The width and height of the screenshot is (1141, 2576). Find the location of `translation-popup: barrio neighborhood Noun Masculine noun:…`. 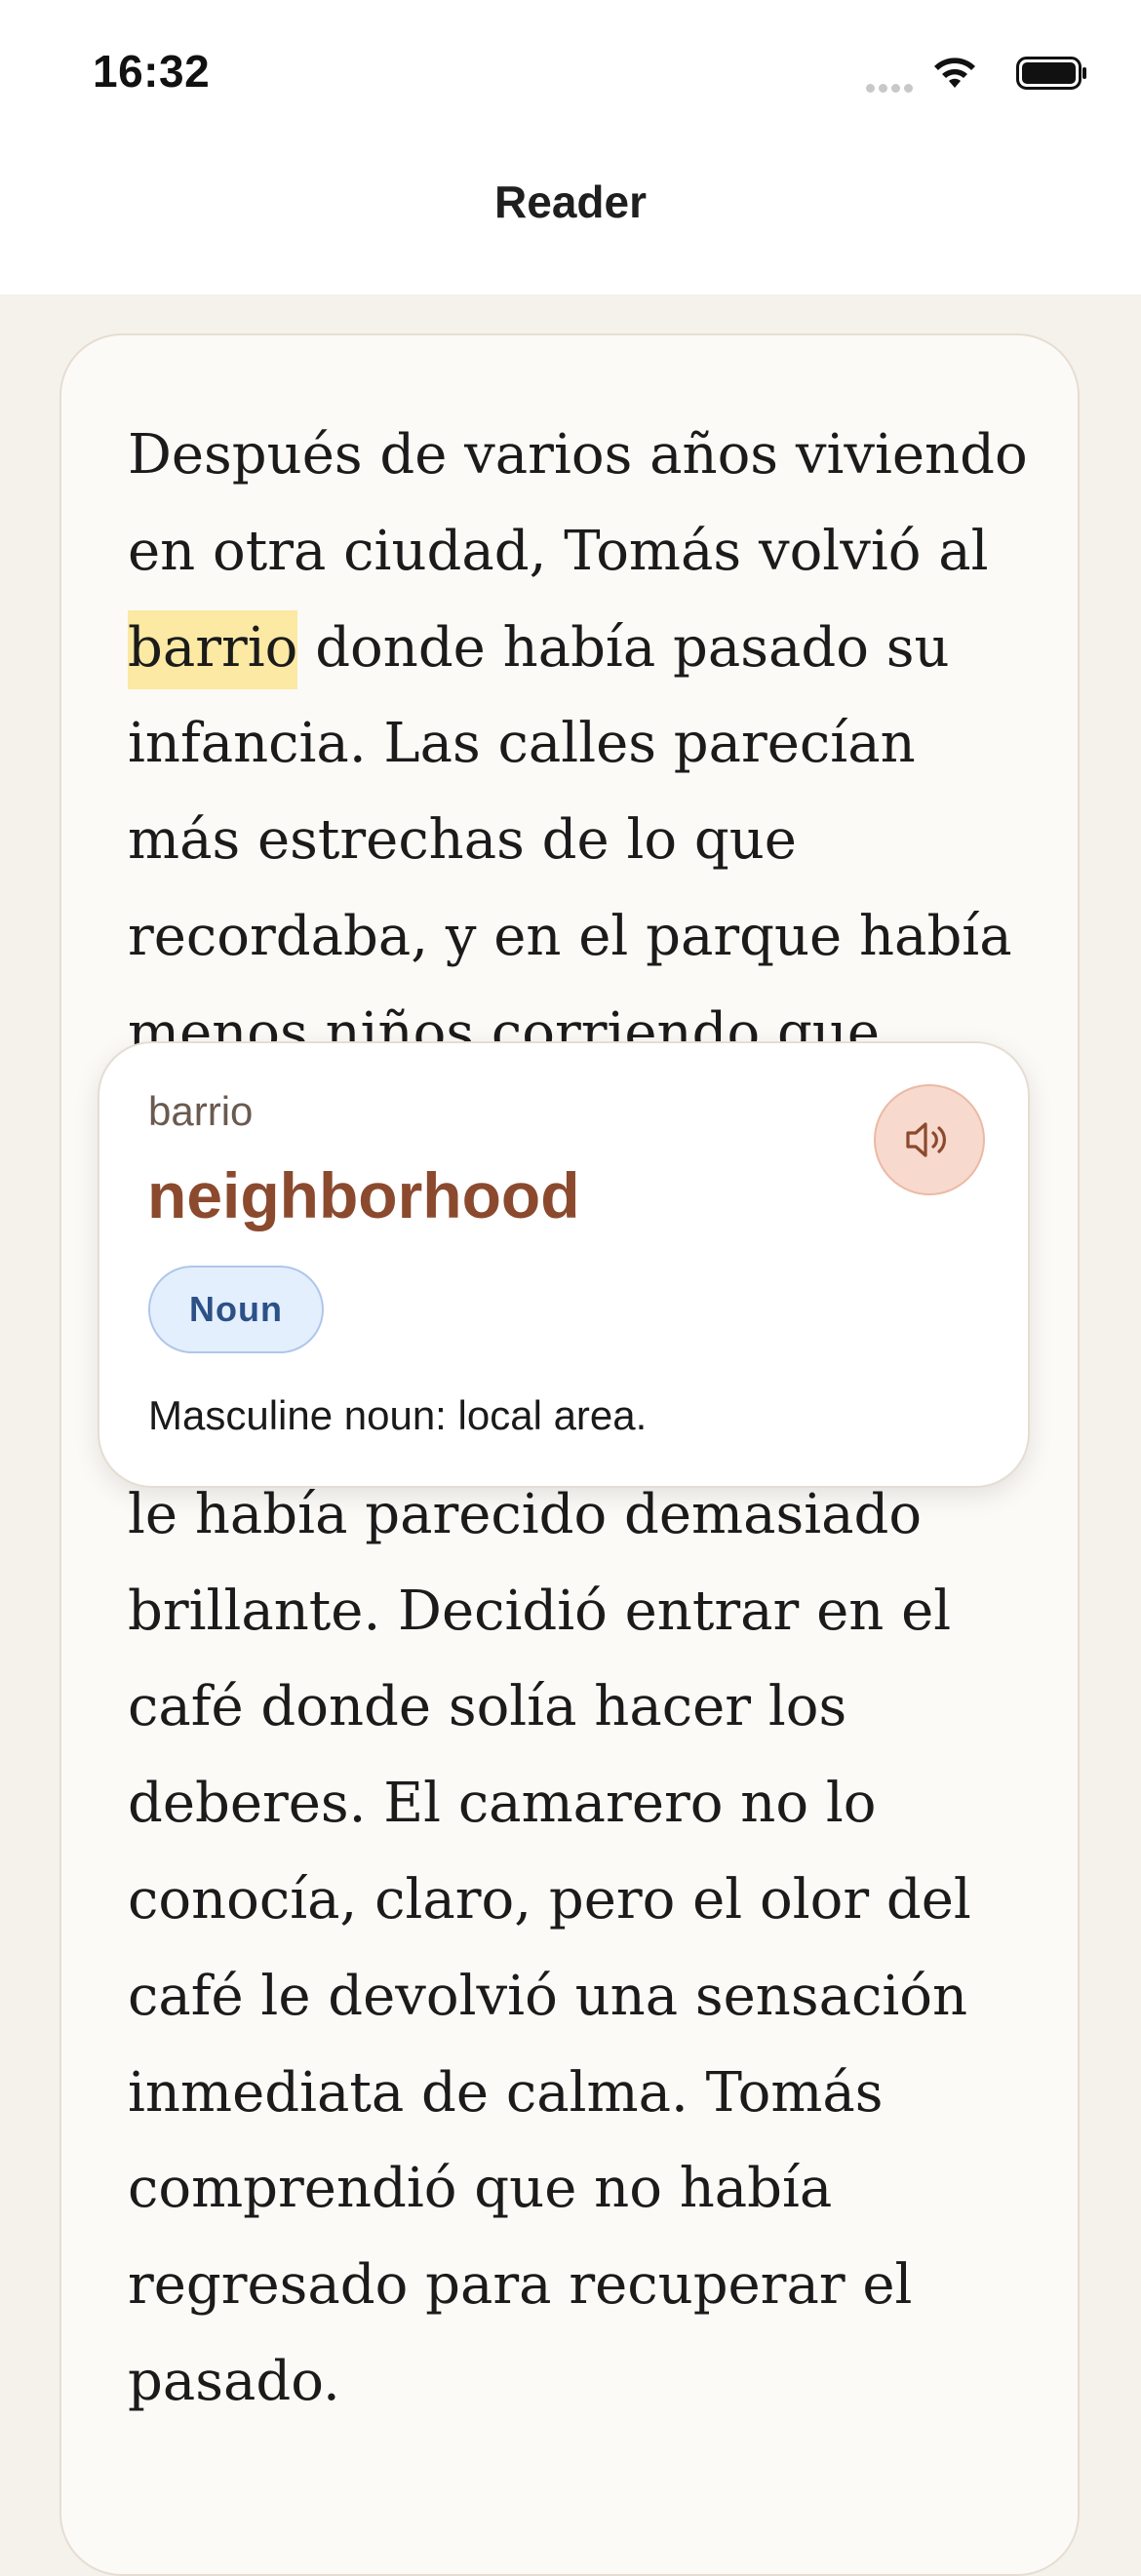

translation-popup: barrio neighborhood Noun Masculine noun:… is located at coordinates (564, 1264).